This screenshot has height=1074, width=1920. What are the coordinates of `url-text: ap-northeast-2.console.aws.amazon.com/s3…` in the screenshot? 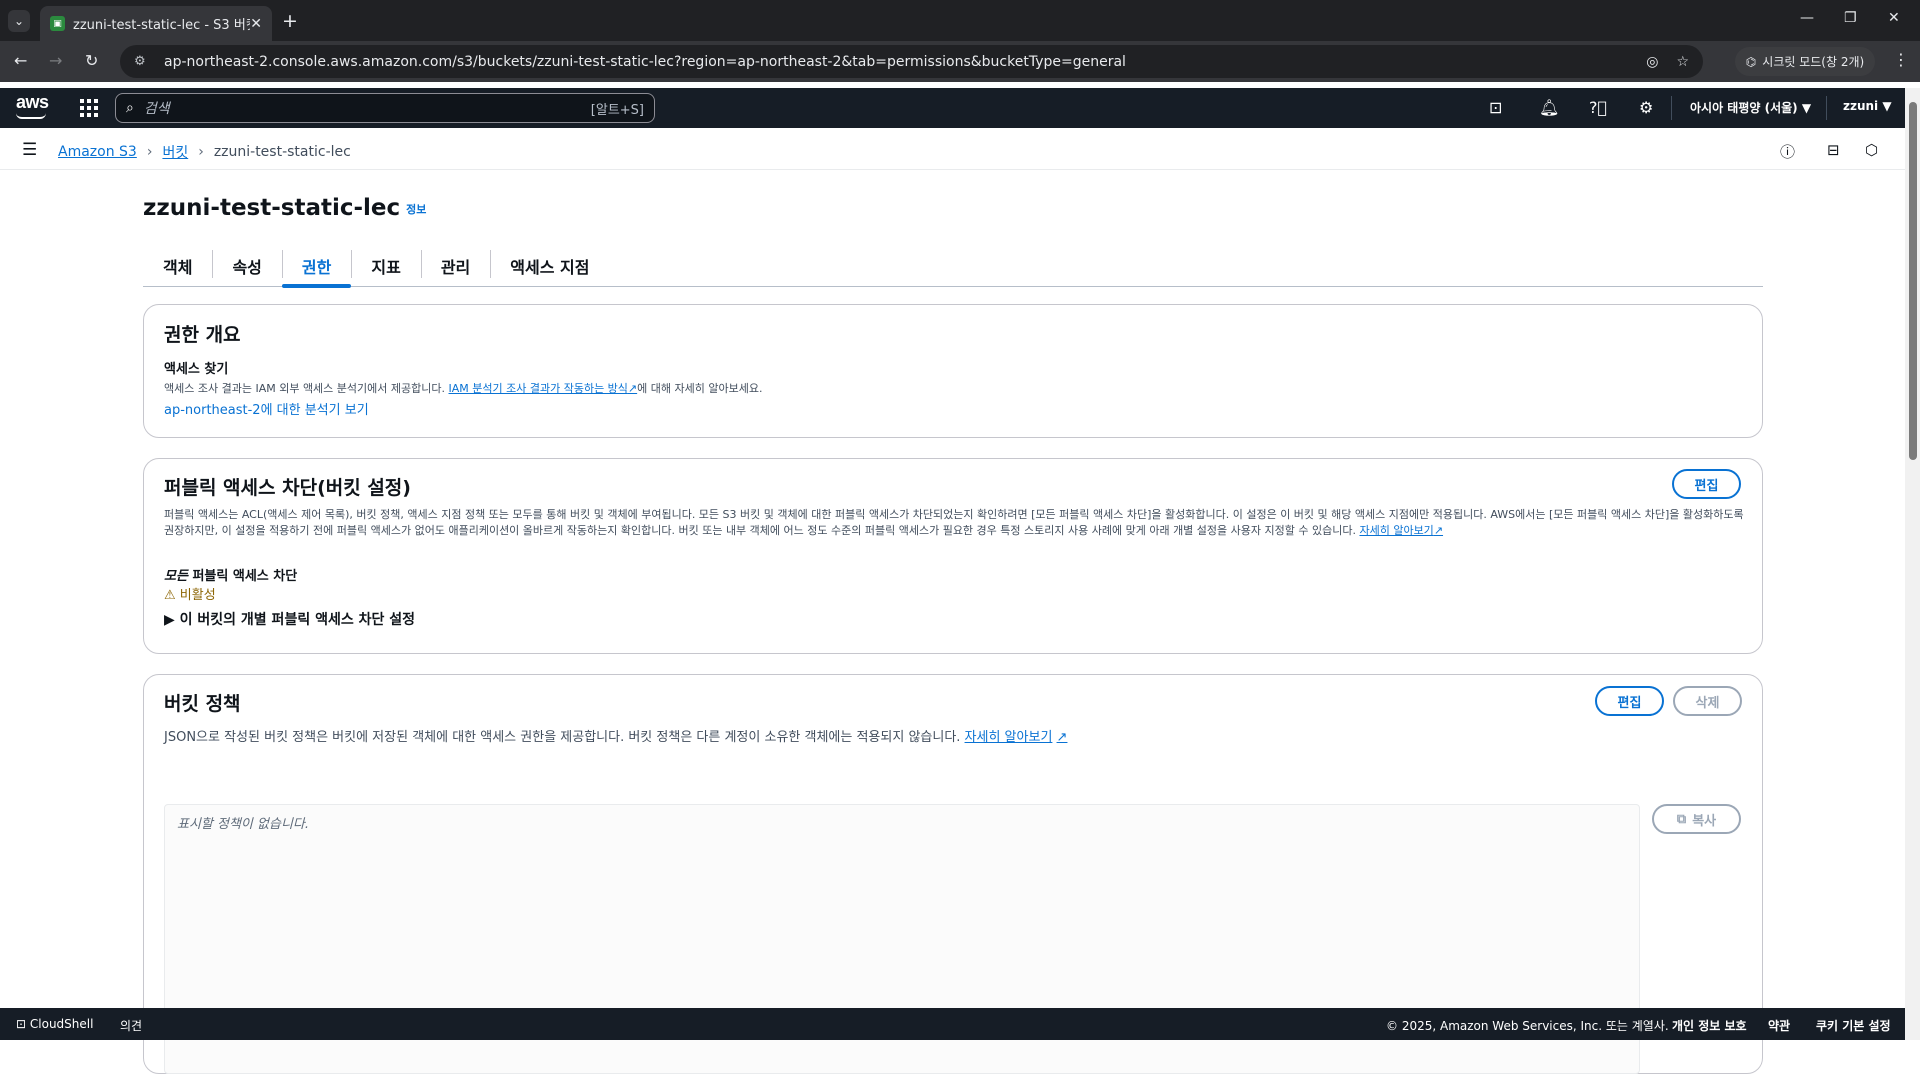 It's located at (896, 62).